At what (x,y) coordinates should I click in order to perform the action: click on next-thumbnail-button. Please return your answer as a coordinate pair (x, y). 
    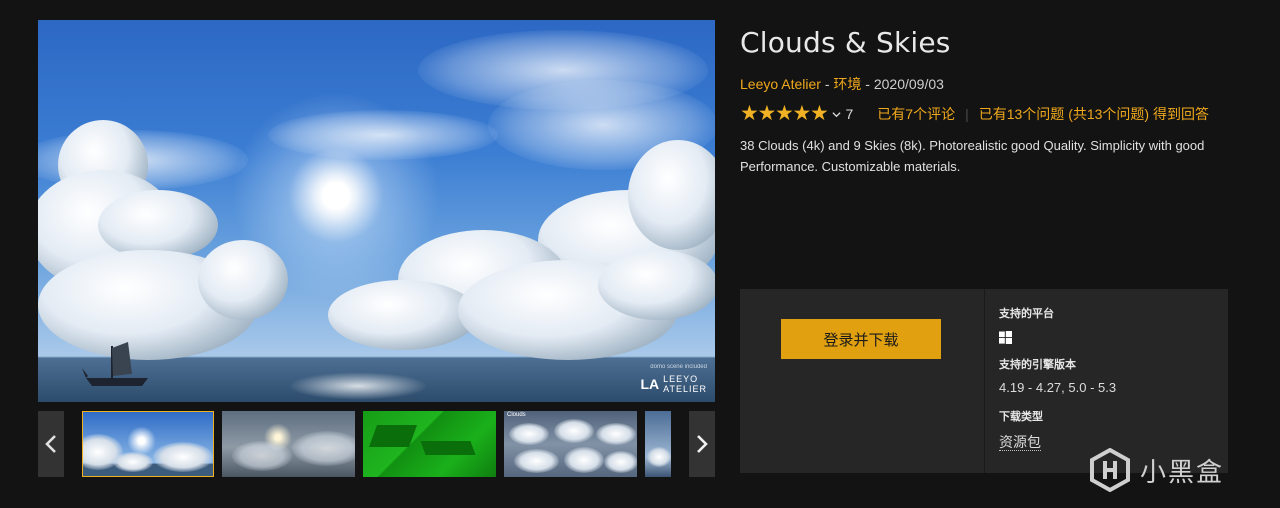
    Looking at the image, I should click on (702, 444).